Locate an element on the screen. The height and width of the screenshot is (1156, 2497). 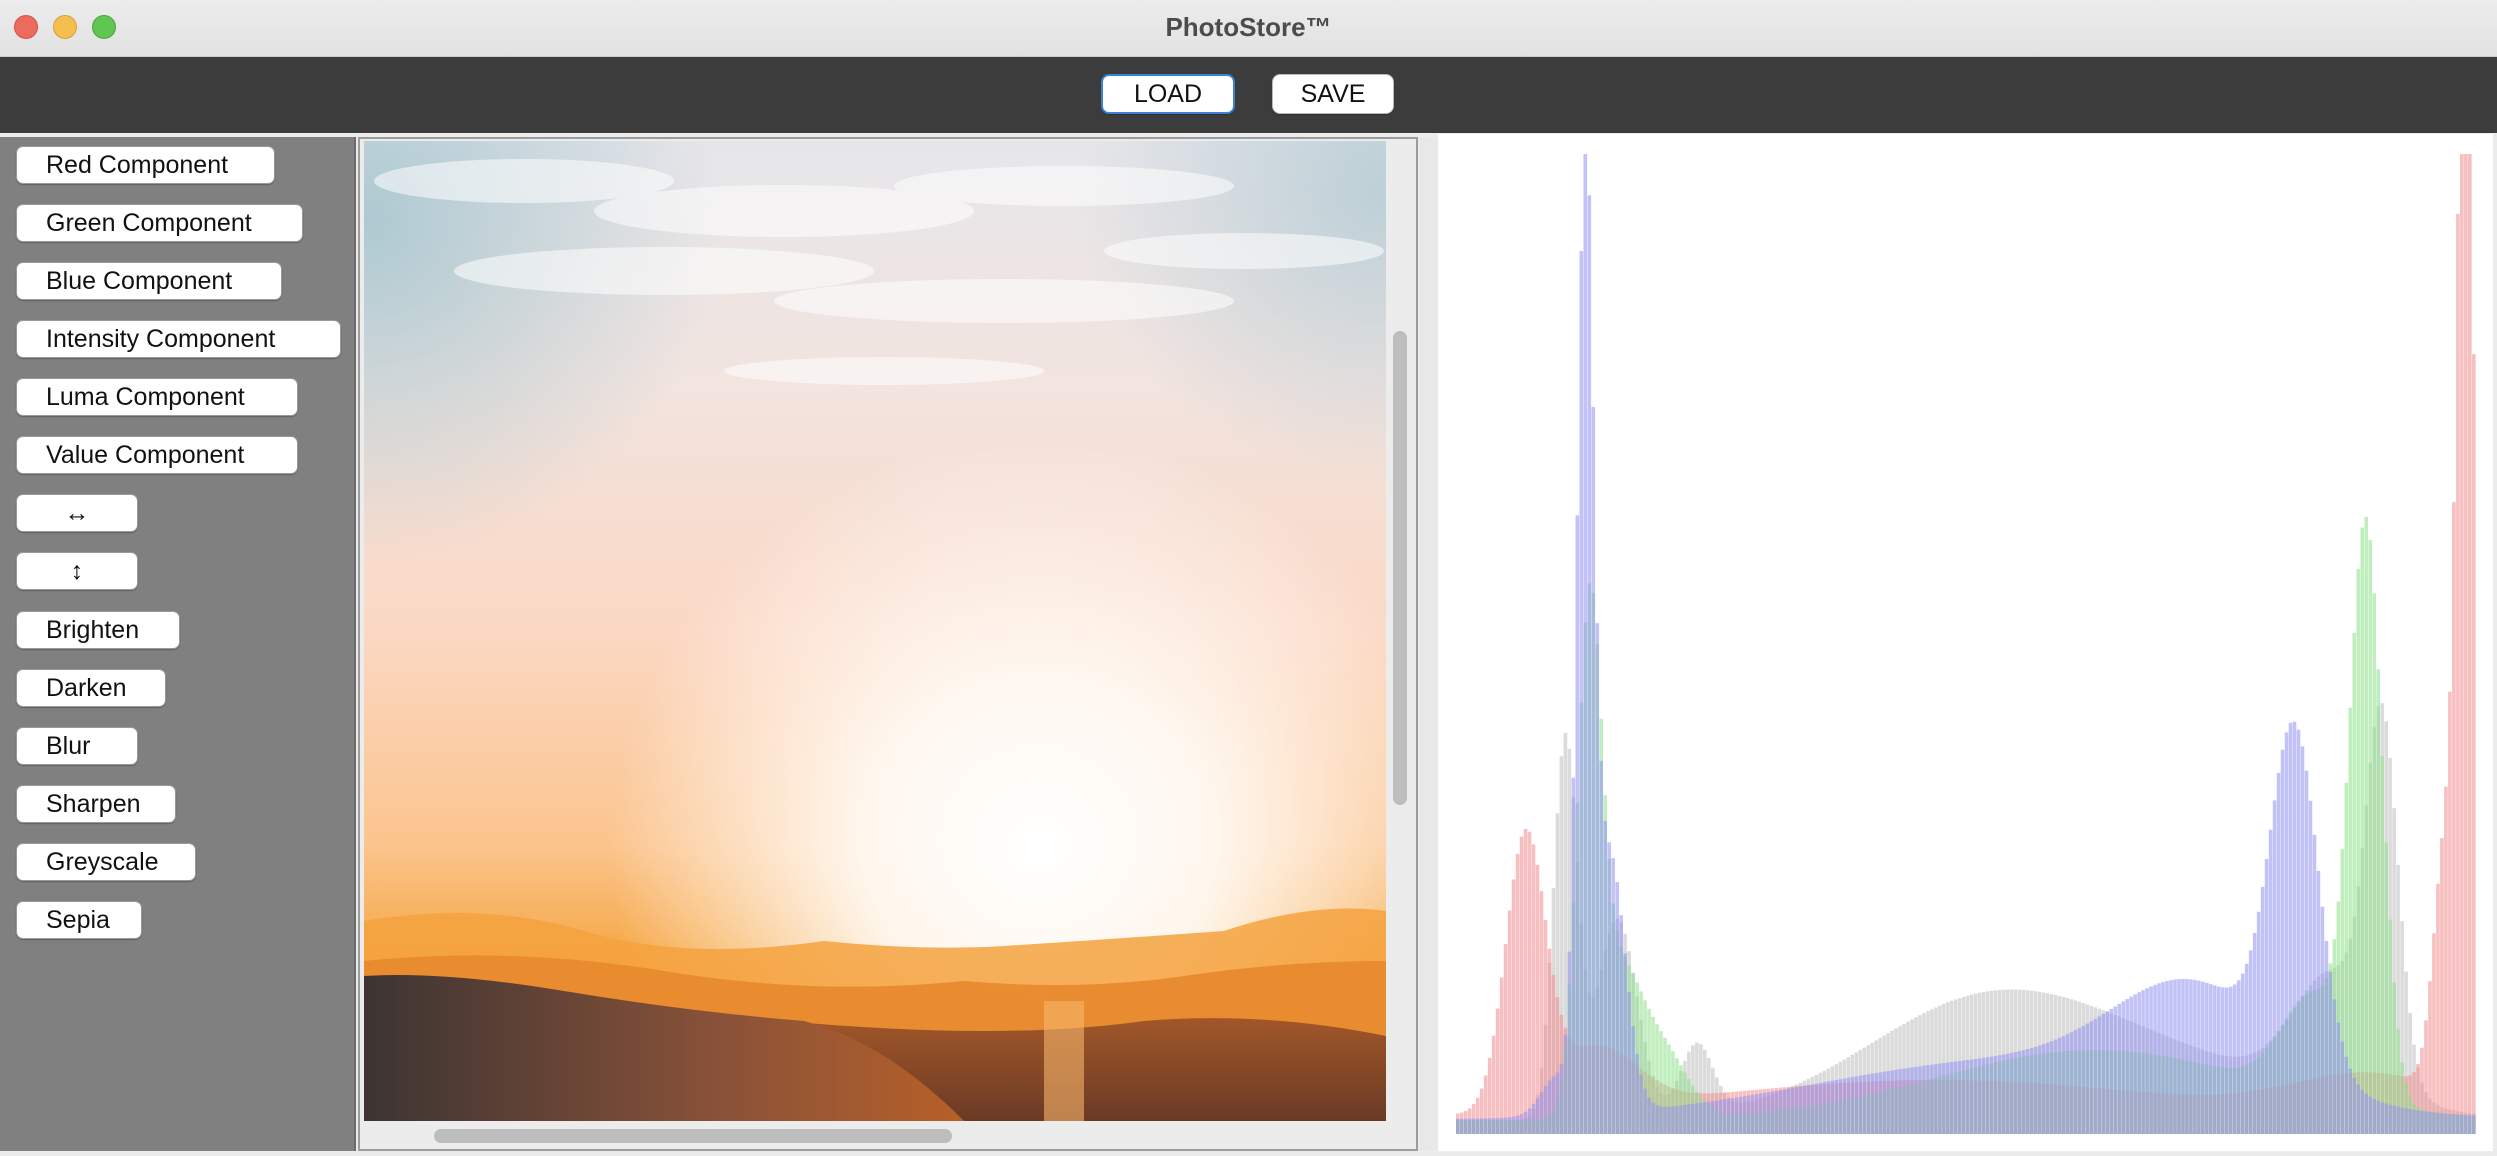
intensity-component-button: Intensity Component is located at coordinates (178, 339).